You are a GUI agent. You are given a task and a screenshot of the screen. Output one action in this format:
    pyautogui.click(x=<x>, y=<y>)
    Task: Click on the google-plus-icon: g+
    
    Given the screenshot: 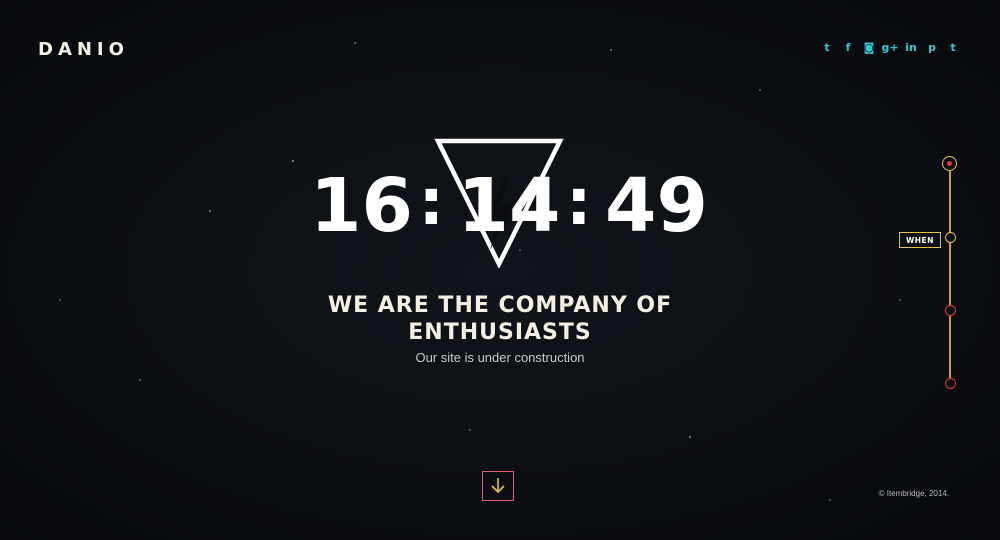 What is the action you would take?
    pyautogui.click(x=889, y=47)
    